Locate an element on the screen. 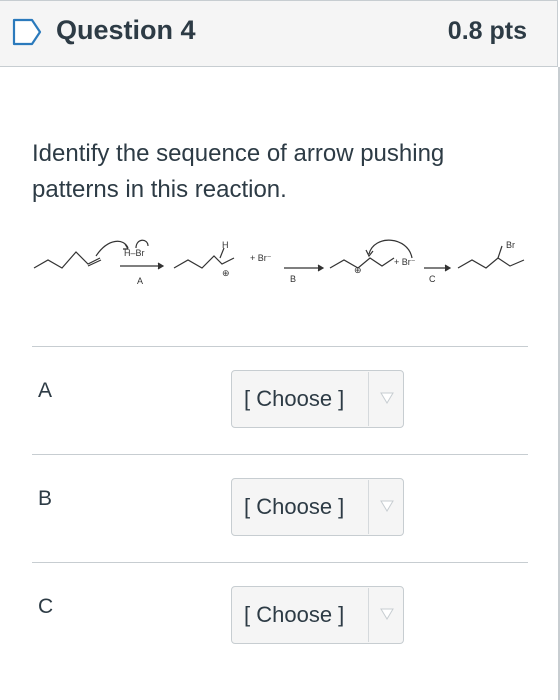  match-label-a: A is located at coordinates (45, 390).